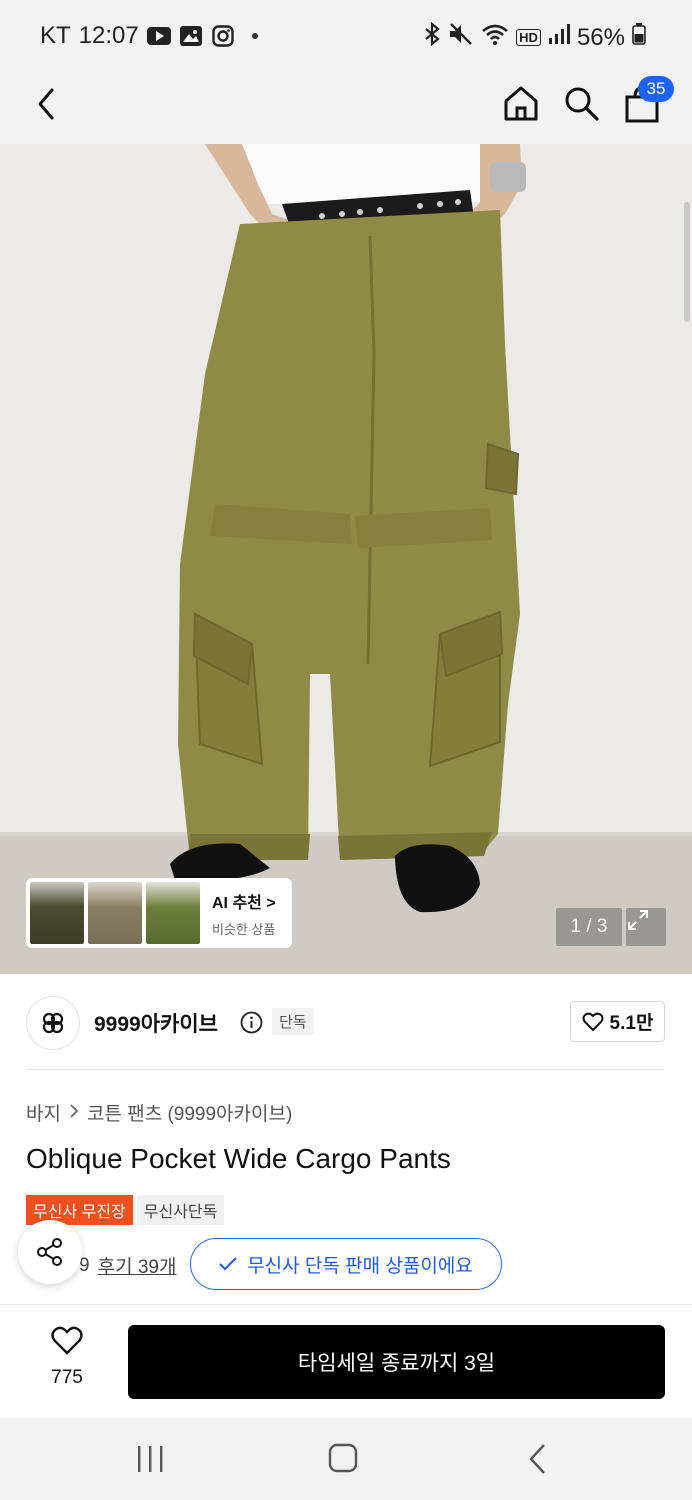  Describe the element at coordinates (345, 1069) in the screenshot. I see `divider` at that location.